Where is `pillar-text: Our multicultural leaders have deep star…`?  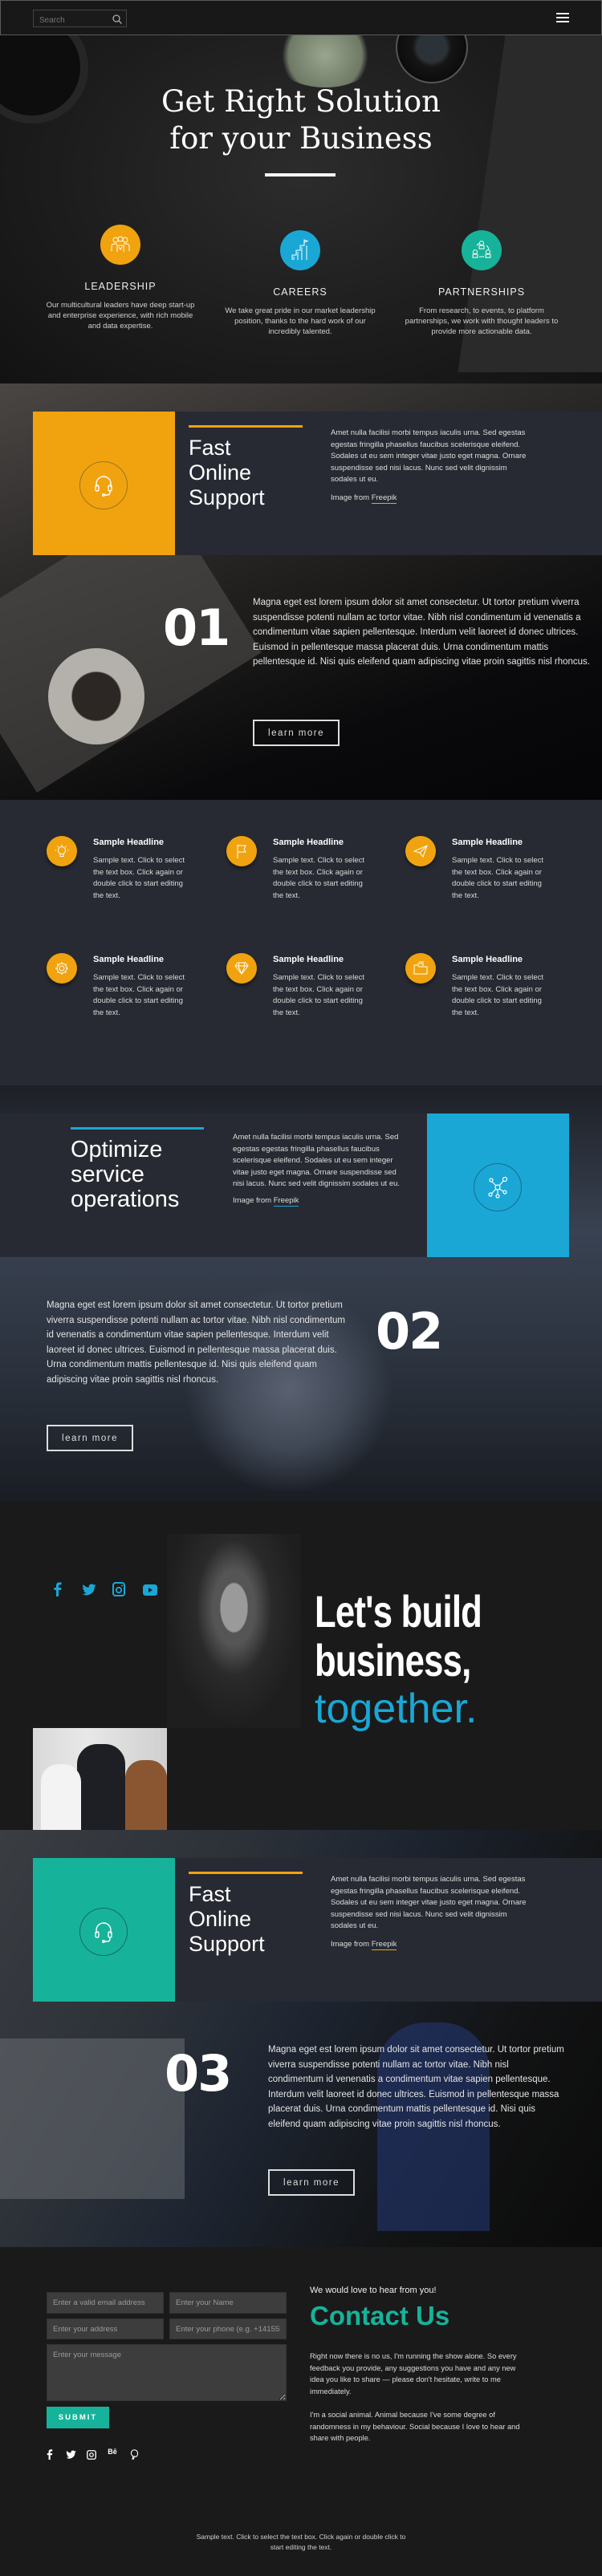
pillar-text: Our multicultural leaders have deep star… is located at coordinates (120, 316).